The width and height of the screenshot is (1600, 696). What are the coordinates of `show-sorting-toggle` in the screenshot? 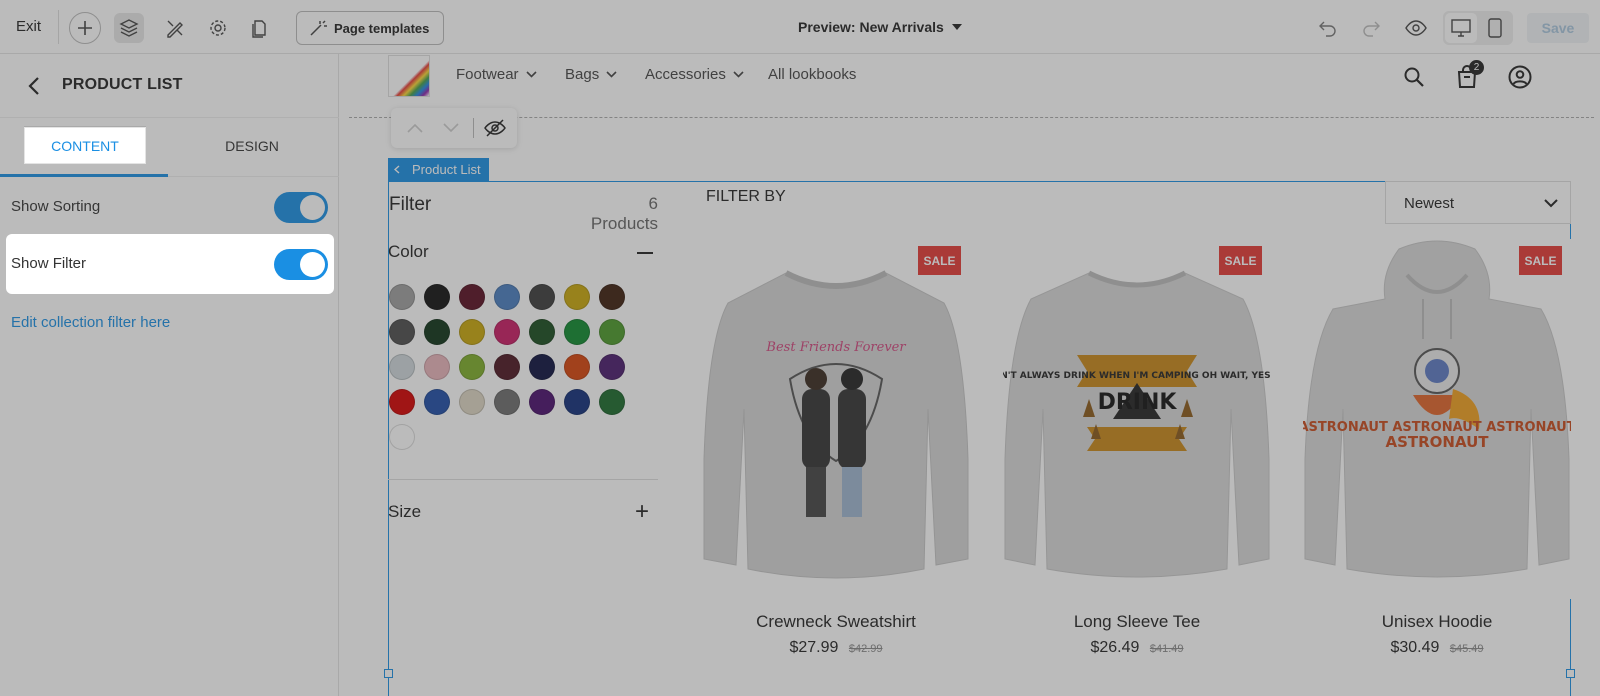 It's located at (301, 207).